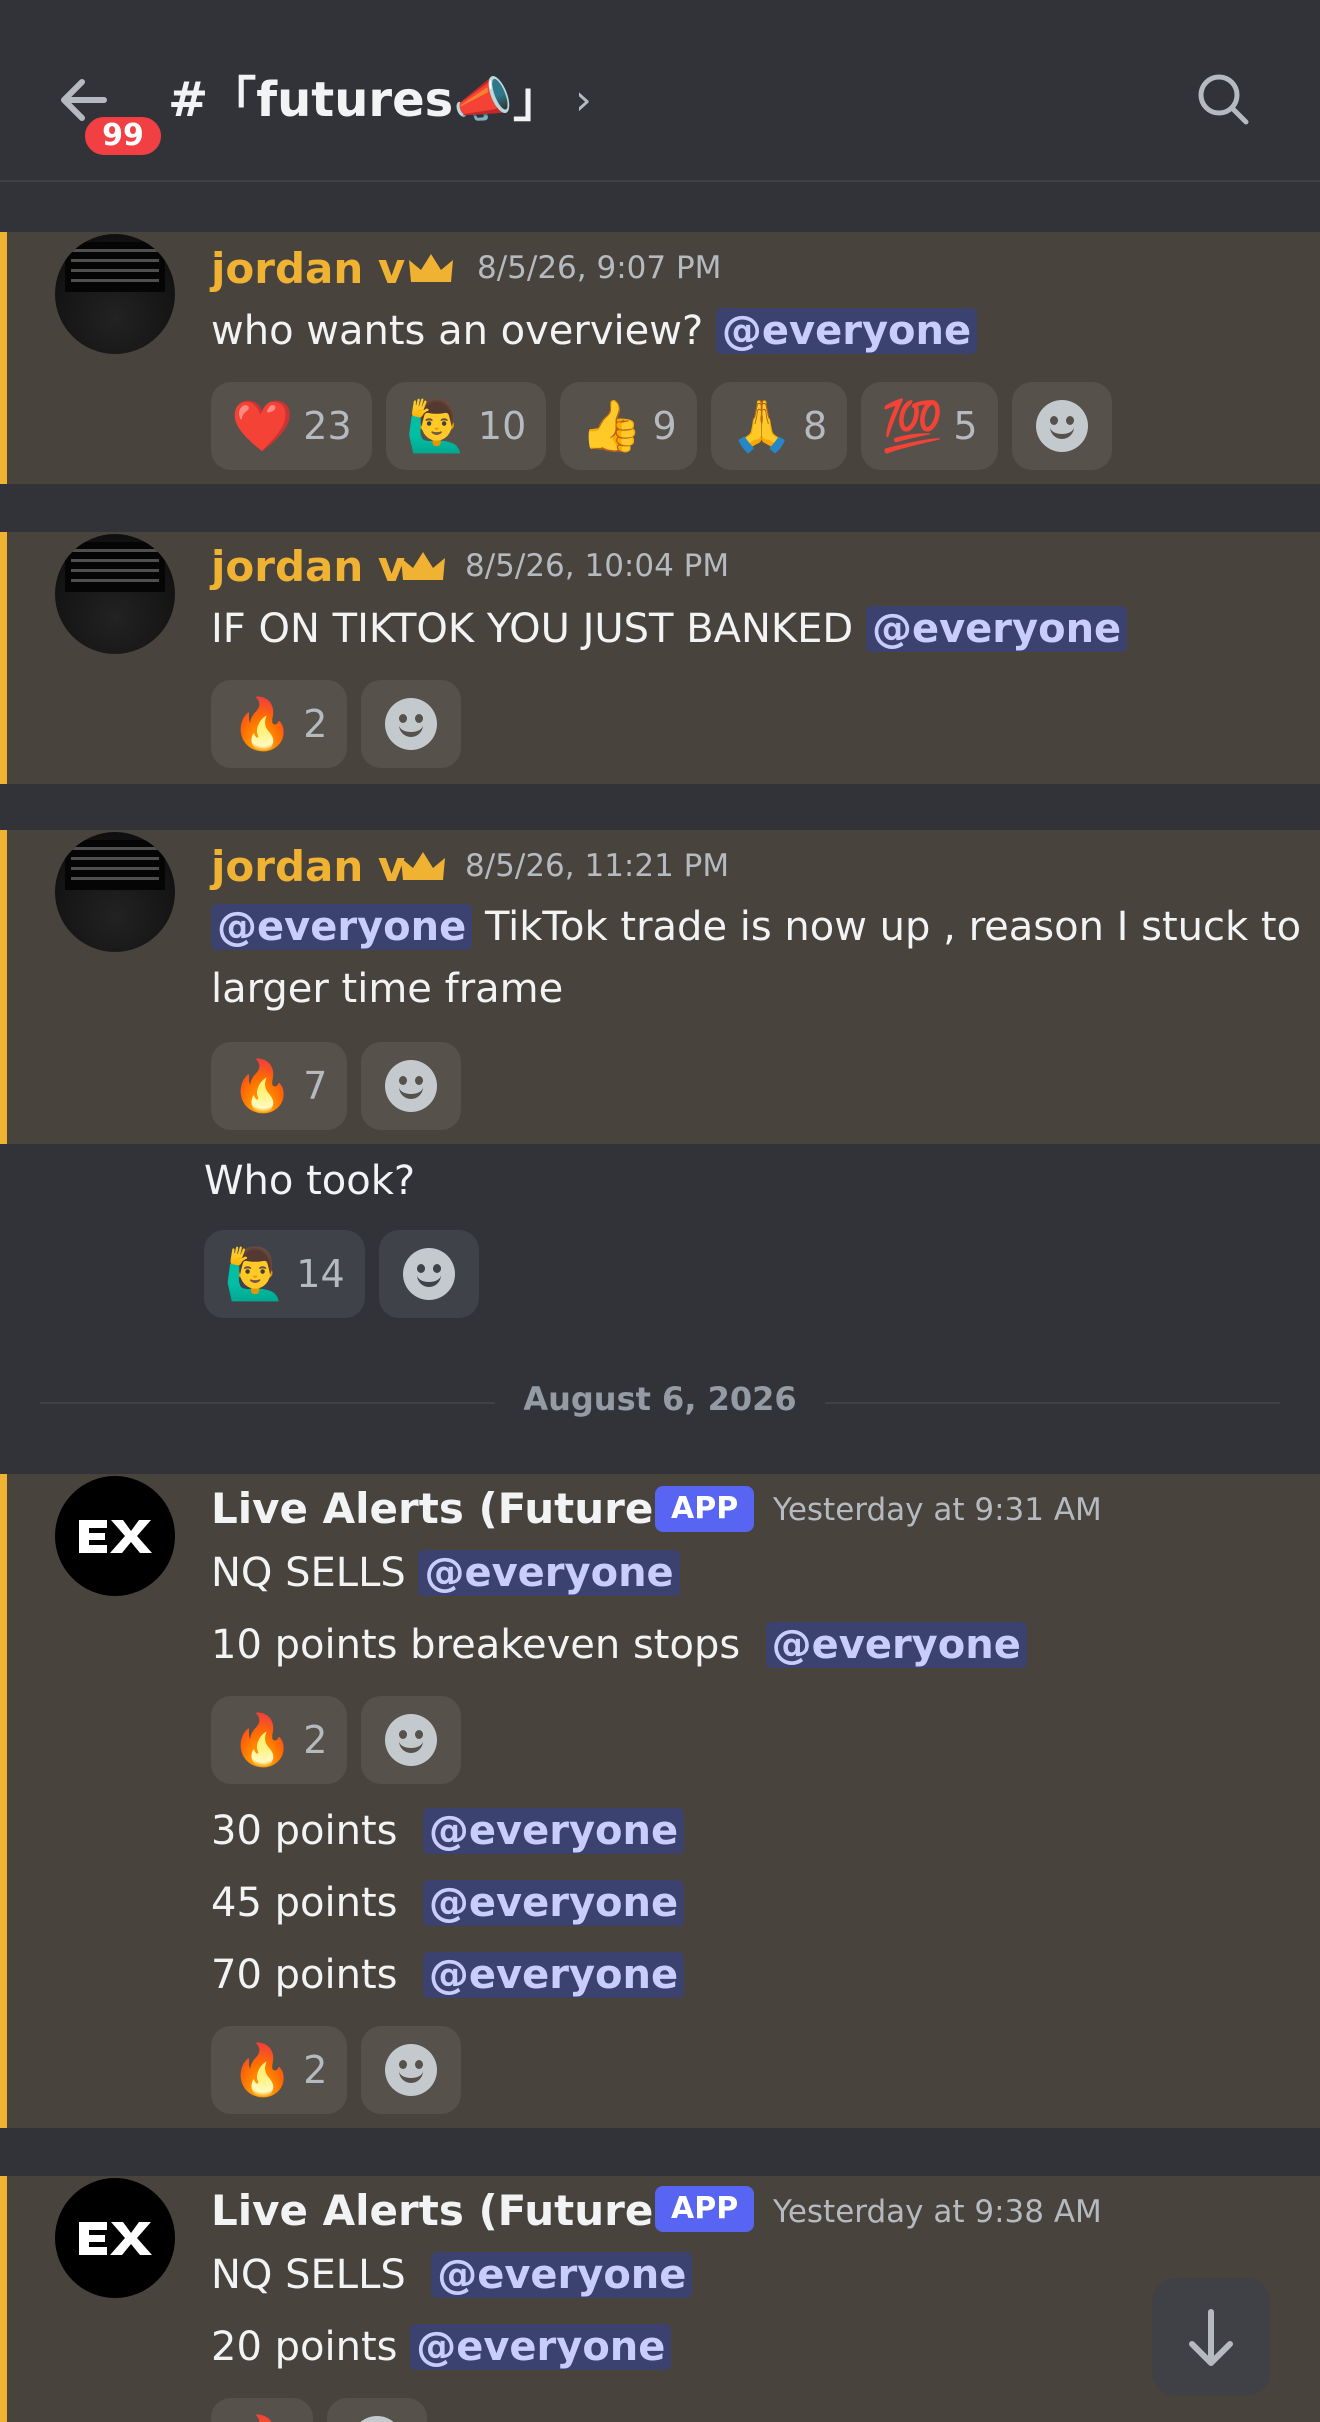 This screenshot has height=2422, width=1320. Describe the element at coordinates (660, 91) in the screenshot. I see `channel-header: 99 #「futures📣」 ›` at that location.